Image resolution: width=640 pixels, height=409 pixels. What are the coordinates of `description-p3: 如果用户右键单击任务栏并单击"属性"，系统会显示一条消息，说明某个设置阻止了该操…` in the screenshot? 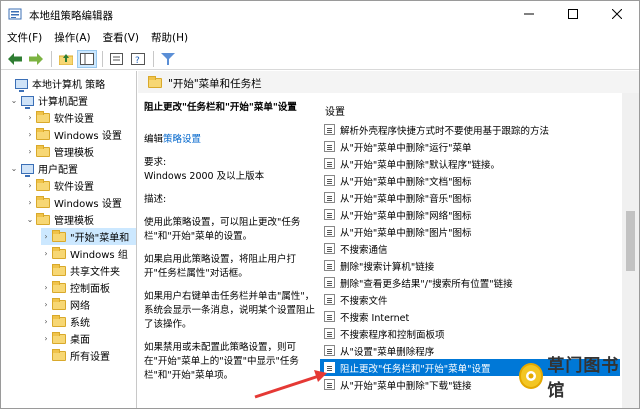 It's located at (230, 310).